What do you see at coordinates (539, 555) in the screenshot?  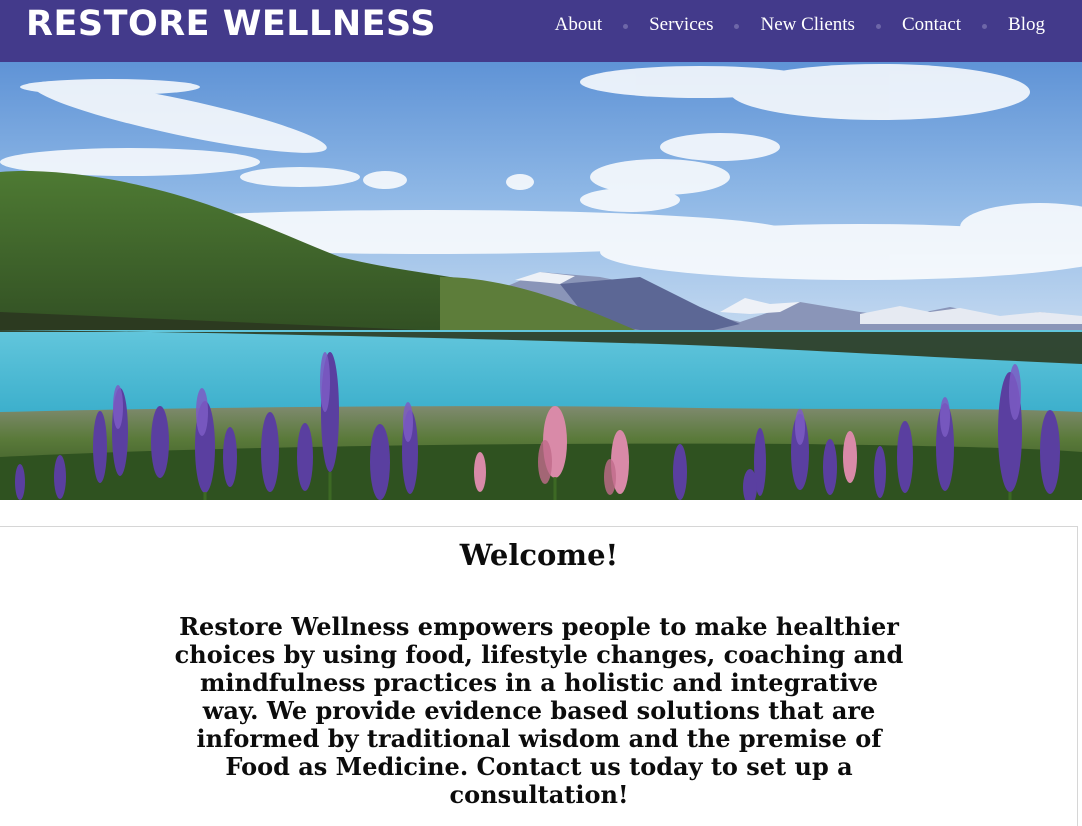 I see `welcome-heading: Welcome!` at bounding box center [539, 555].